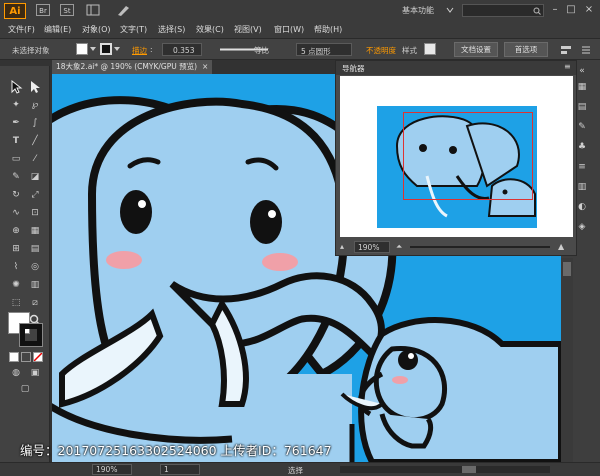 This screenshot has height=476, width=600. What do you see at coordinates (16, 303) in the screenshot?
I see `artboard-tool-icon: ⬚` at bounding box center [16, 303].